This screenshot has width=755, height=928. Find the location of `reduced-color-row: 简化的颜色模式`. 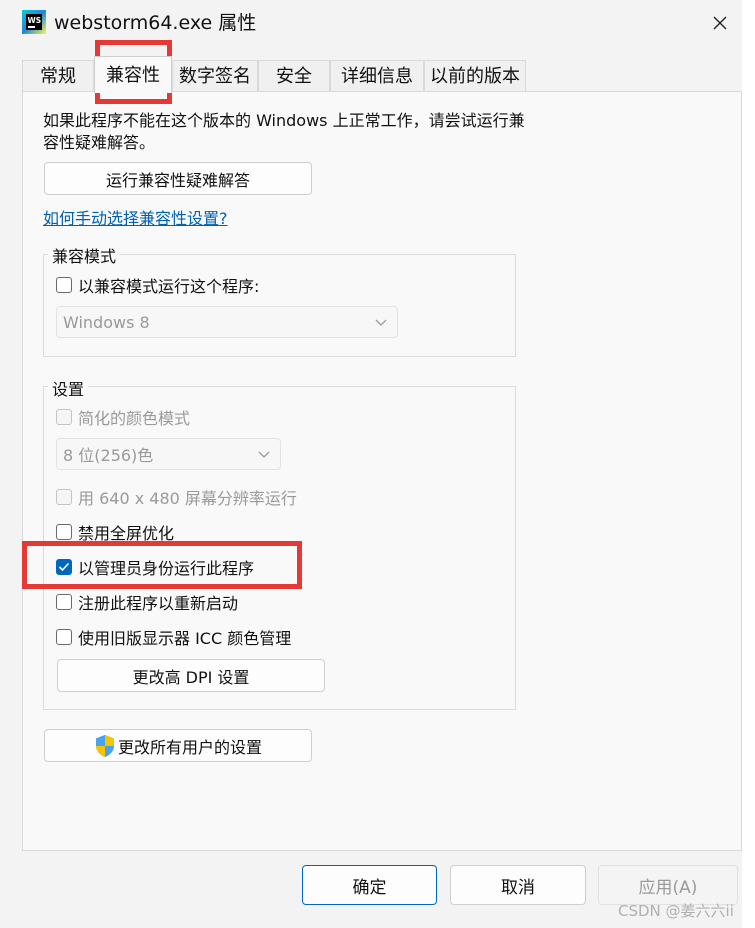

reduced-color-row: 简化的颜色模式 is located at coordinates (123, 417).